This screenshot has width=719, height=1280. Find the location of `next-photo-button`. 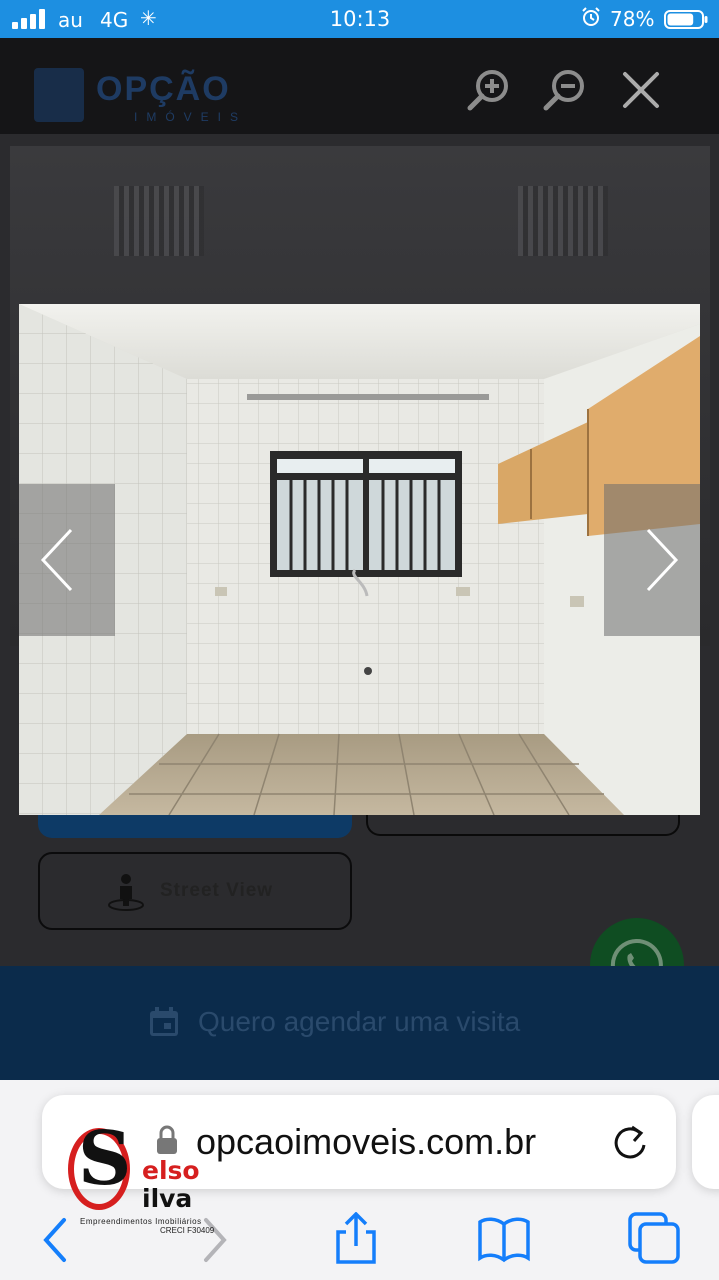

next-photo-button is located at coordinates (652, 560).